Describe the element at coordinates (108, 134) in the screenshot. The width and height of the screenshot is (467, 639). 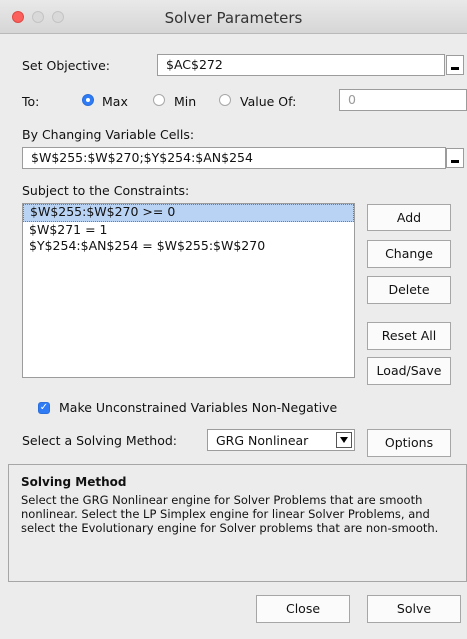
I see `variable-cells-label: By Changing Variable Cells:` at that location.